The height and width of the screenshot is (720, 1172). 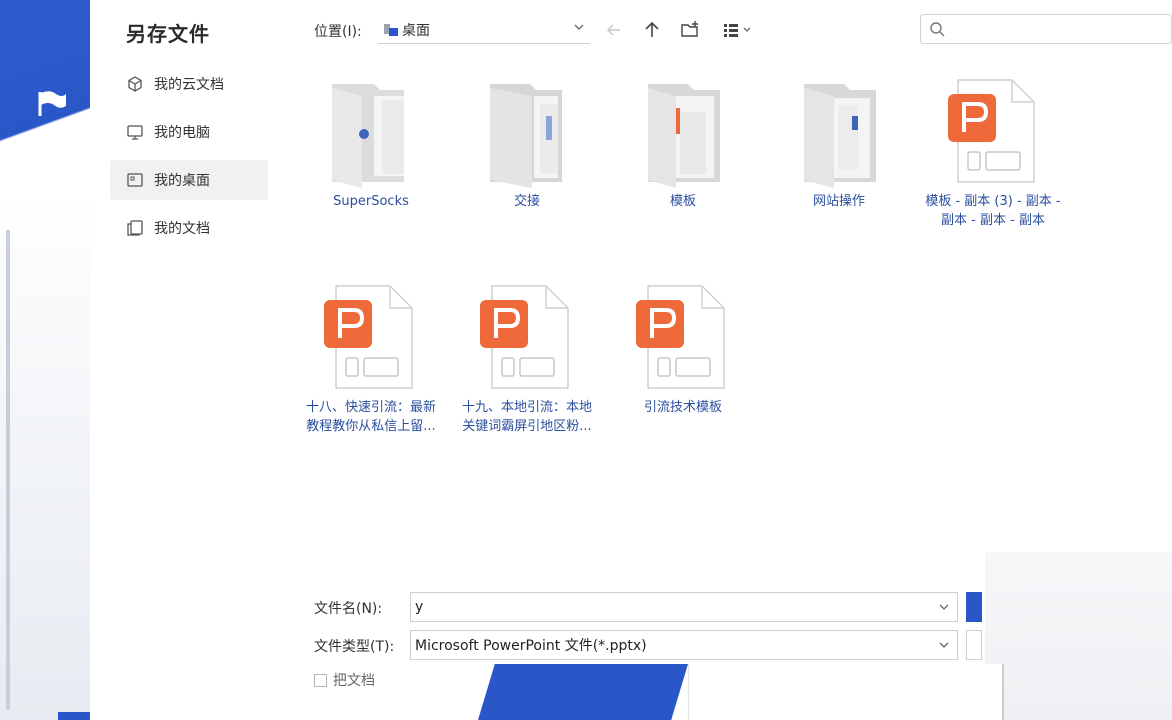 I want to click on filetype-value: Microsoft PowerPoint 文件(*.pptx), so click(x=531, y=646).